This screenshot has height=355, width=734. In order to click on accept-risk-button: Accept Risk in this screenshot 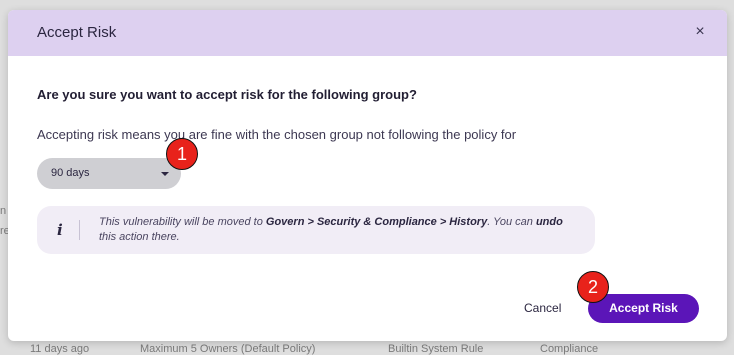, I will do `click(643, 308)`.